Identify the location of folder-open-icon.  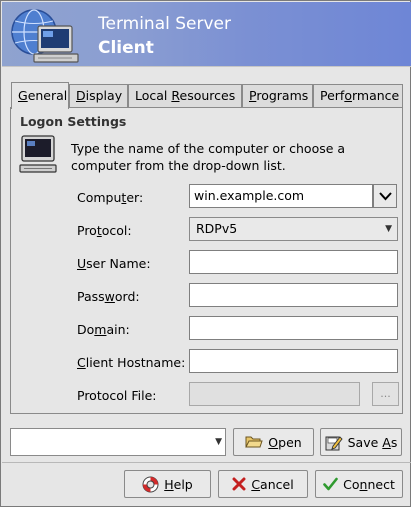
(254, 442).